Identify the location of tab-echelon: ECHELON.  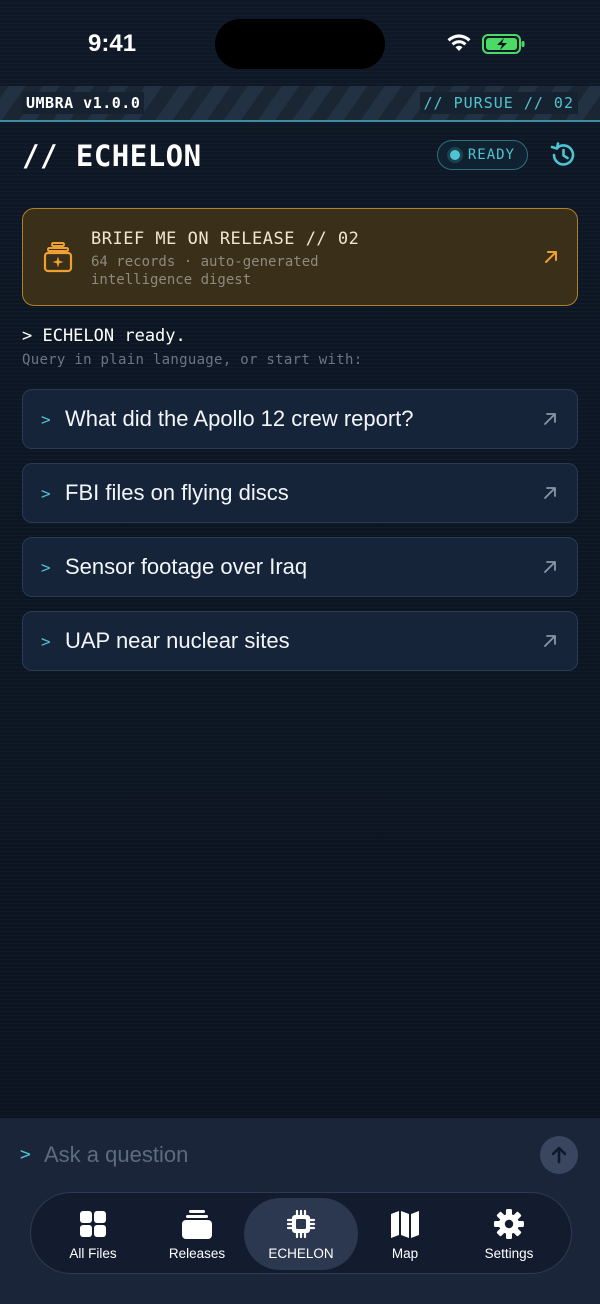
(301, 1234).